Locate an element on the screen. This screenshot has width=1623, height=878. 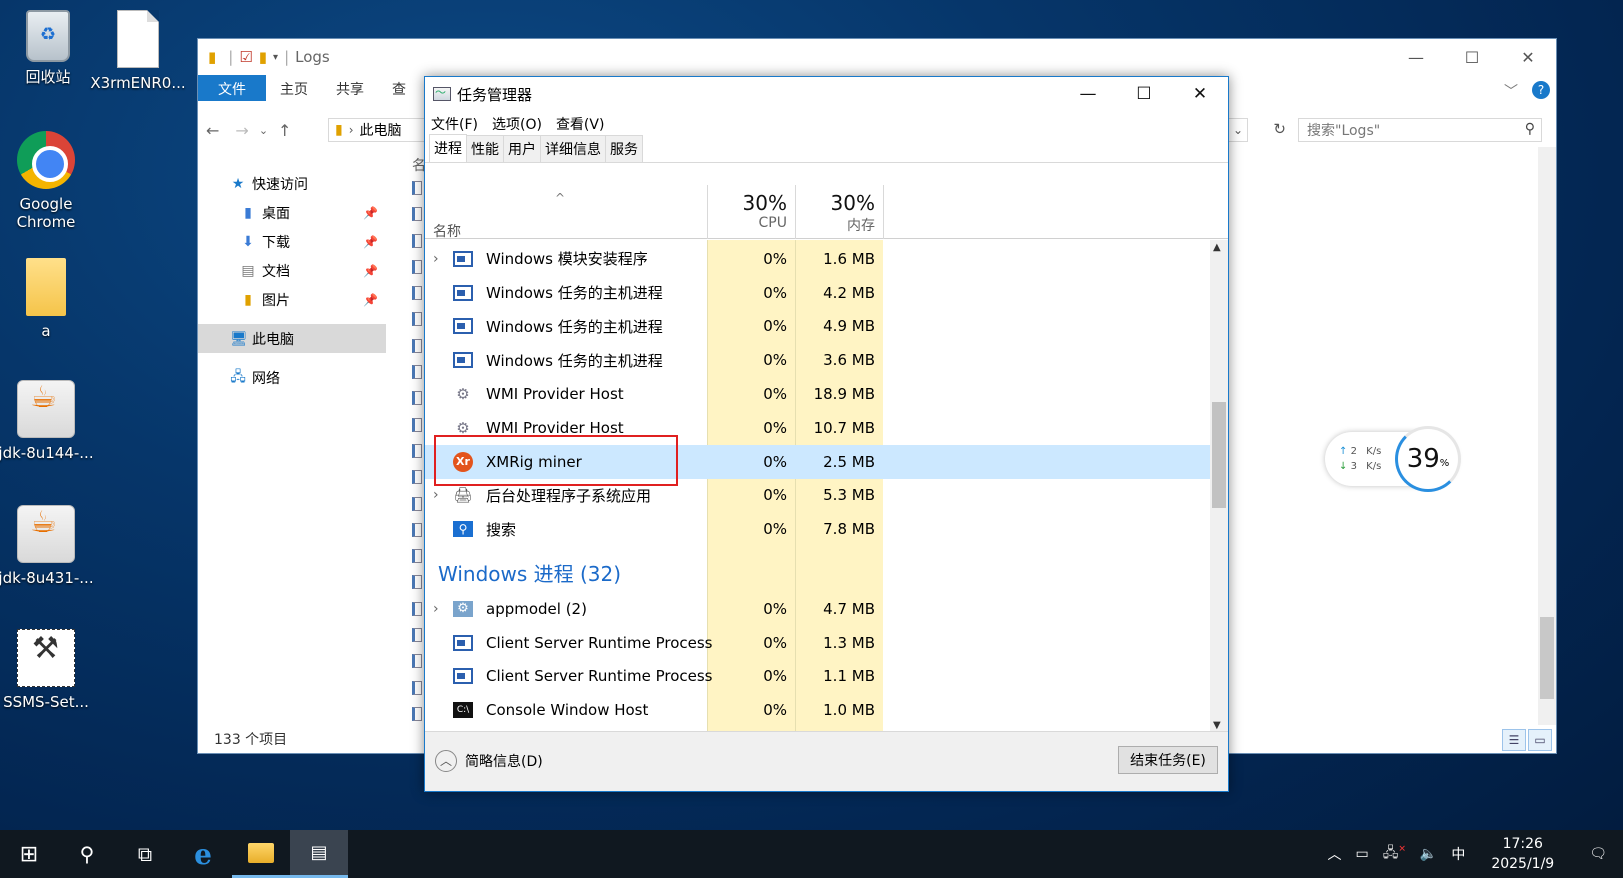
volume-icon: 🔈 is located at coordinates (1428, 854).